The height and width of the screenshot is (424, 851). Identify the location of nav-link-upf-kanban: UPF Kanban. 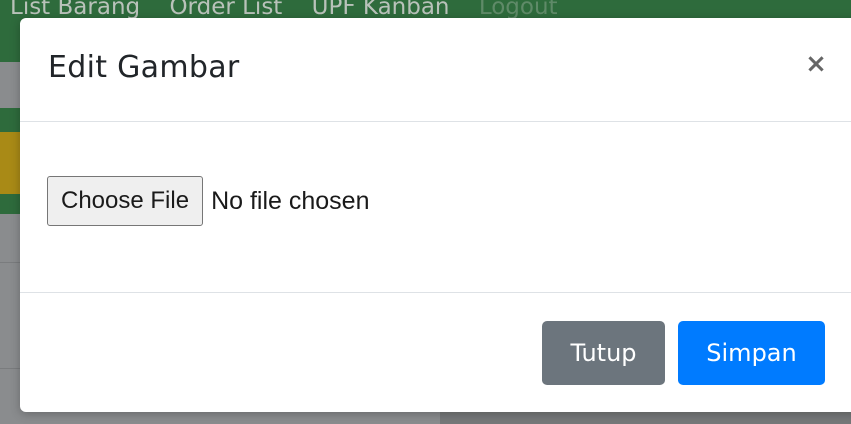
(380, 10).